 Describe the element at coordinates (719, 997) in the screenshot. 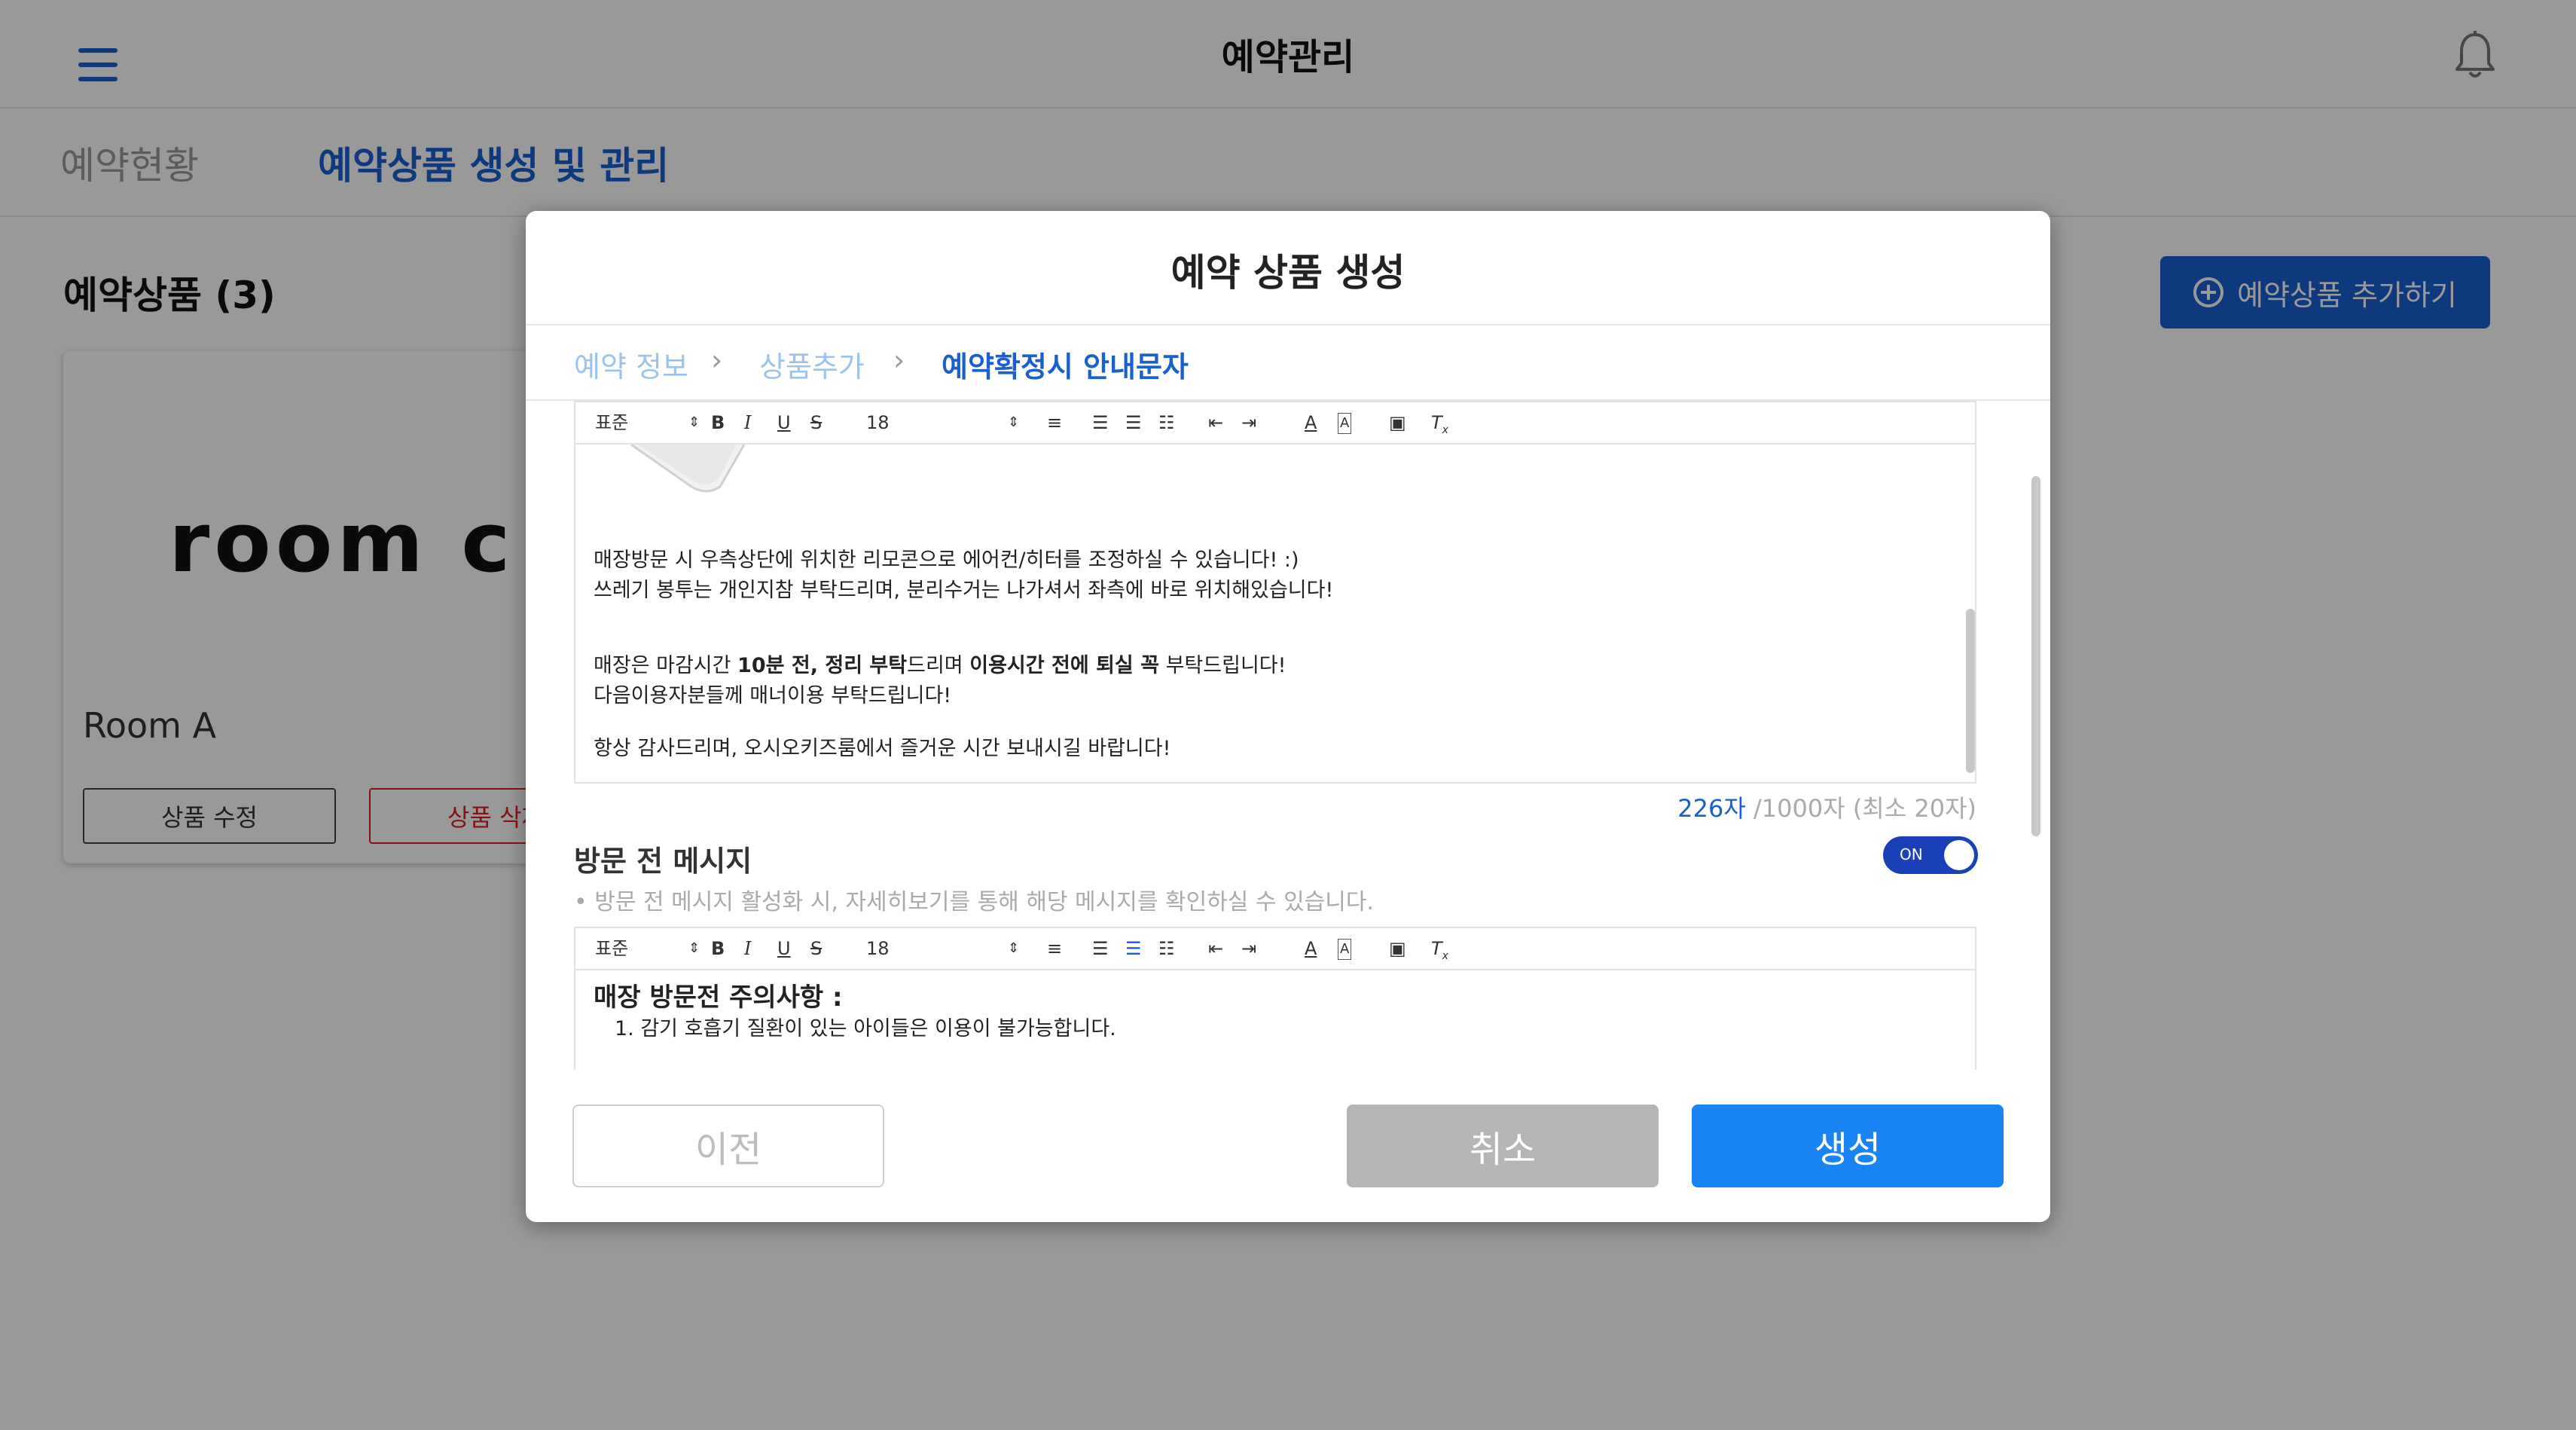

I see `pre-visit-heading: 매장 방문전 주의사항 :` at that location.